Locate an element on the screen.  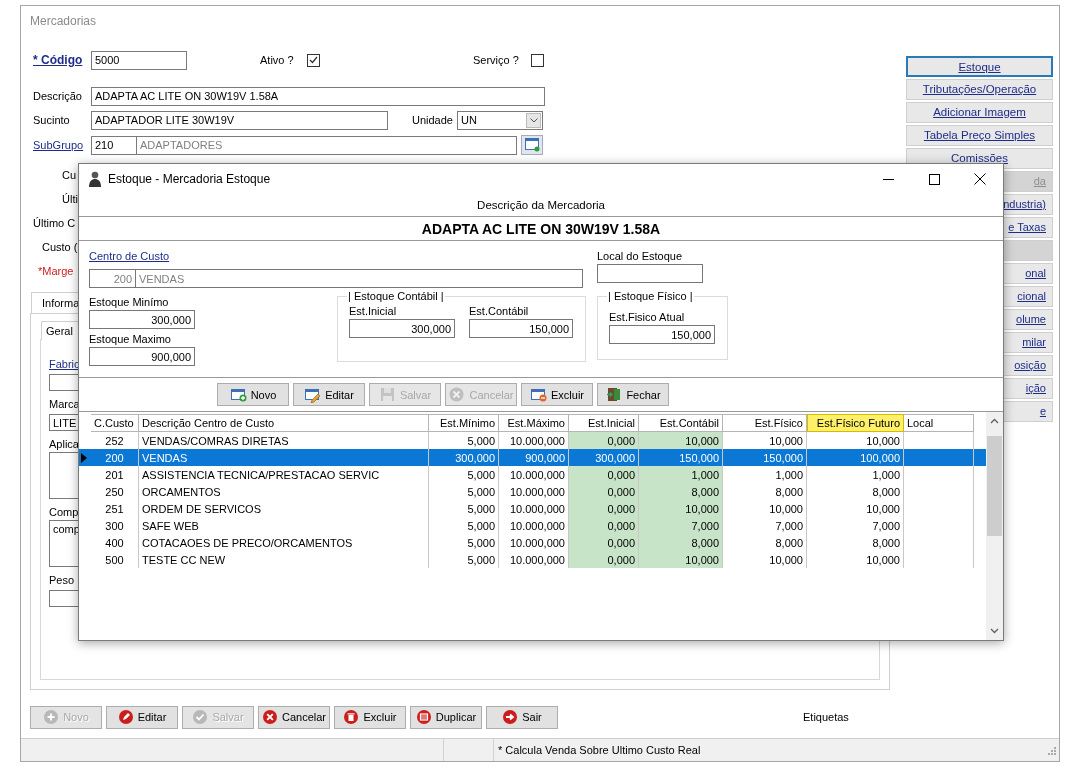
field-label: Est.Inicial is located at coordinates (373, 312).